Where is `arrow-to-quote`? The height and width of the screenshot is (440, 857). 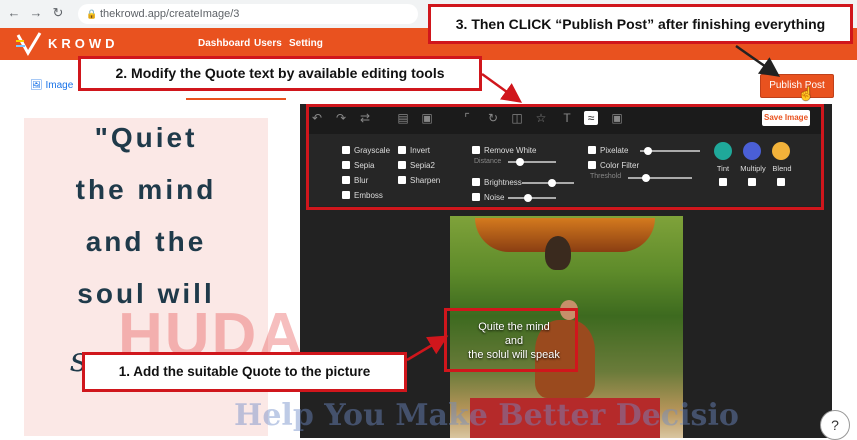 arrow-to-quote is located at coordinates (427, 348).